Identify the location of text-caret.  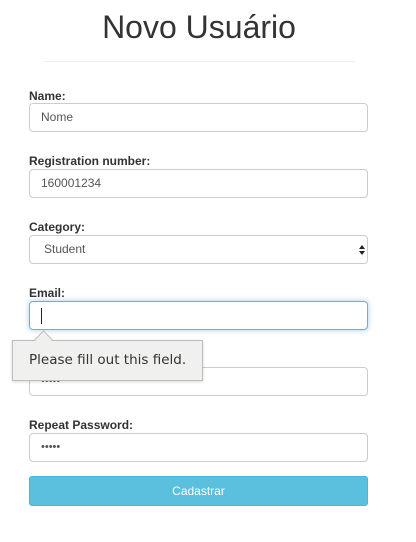
(41, 316).